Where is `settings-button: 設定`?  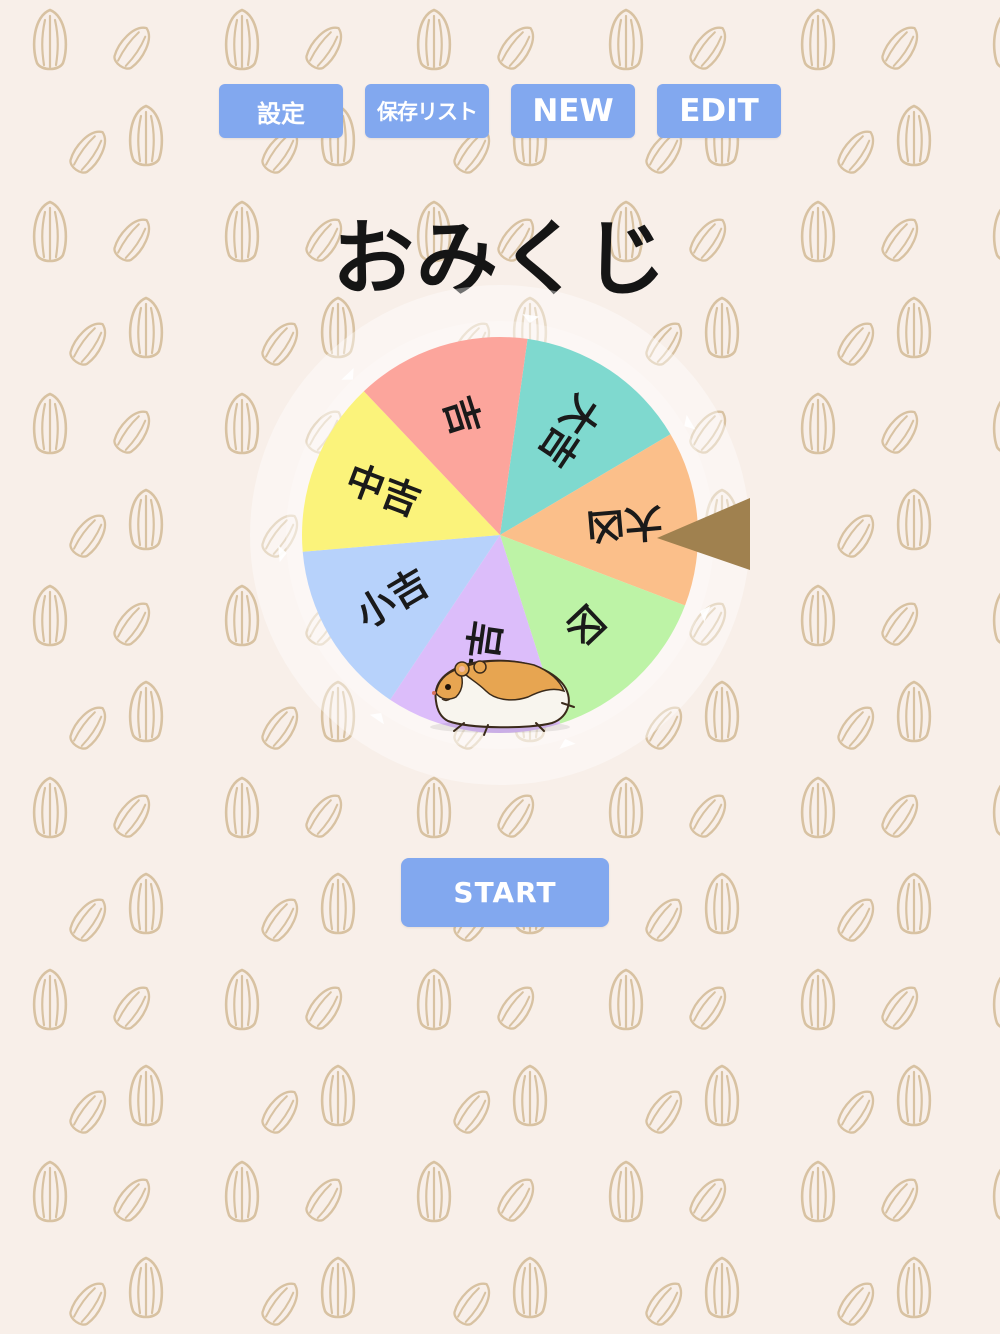 settings-button: 設定 is located at coordinates (281, 111).